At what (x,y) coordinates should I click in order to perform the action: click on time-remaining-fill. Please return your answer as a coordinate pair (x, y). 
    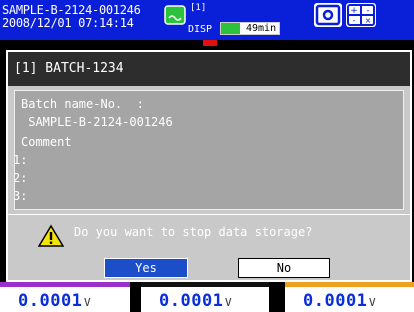
    Looking at the image, I should click on (230, 28).